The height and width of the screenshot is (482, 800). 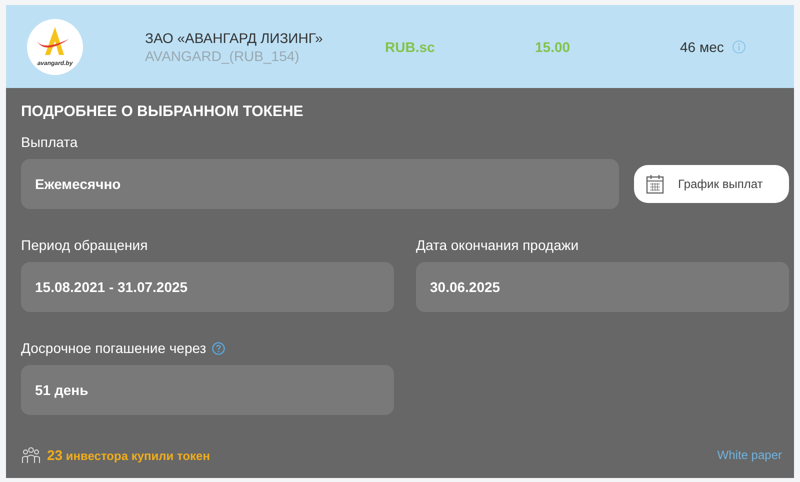 I want to click on field-label: Досрочное погашение через, so click(x=113, y=348).